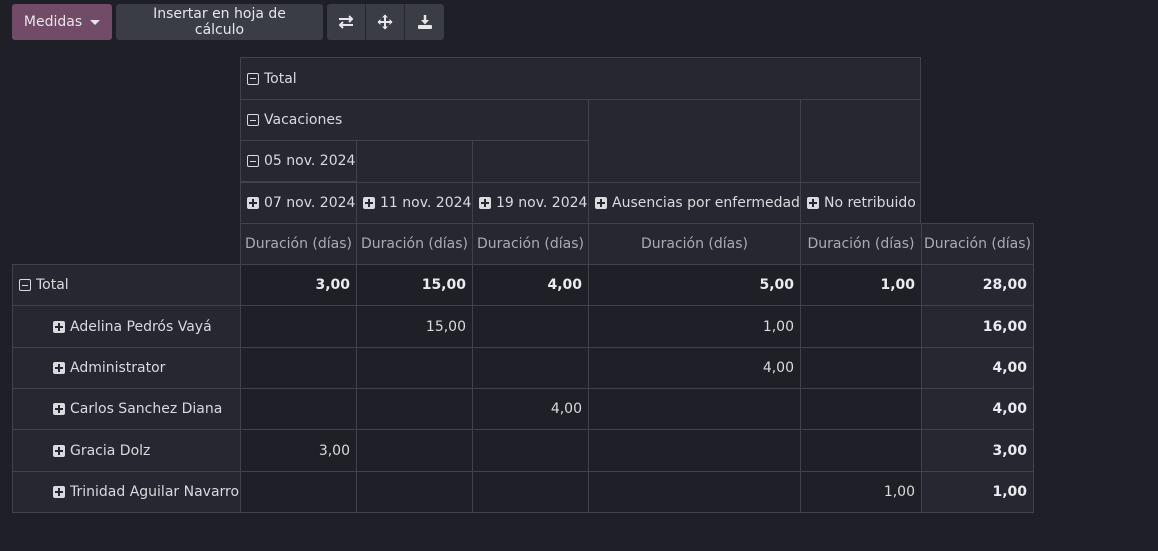 This screenshot has width=1158, height=551. Describe the element at coordinates (977, 450) in the screenshot. I see `row-total-cell: 3,00` at that location.